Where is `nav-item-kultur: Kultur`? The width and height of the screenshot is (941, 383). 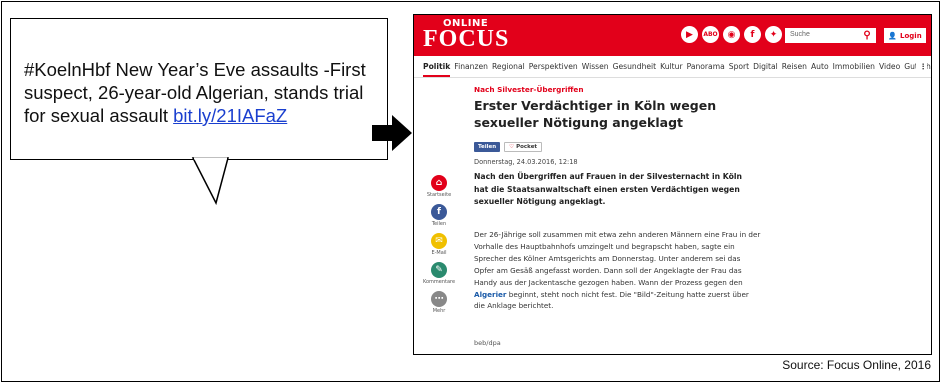 nav-item-kultur: Kultur is located at coordinates (671, 66).